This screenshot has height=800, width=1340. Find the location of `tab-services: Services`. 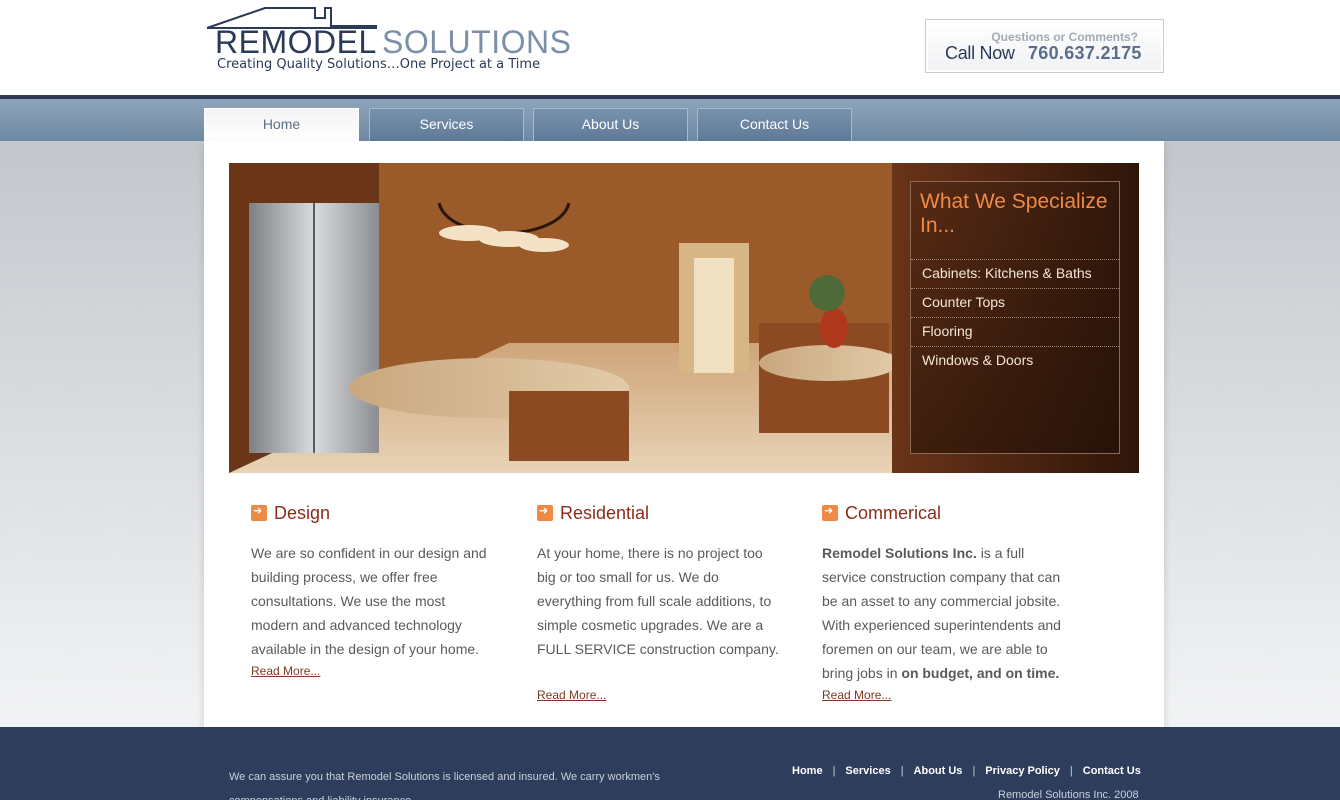

tab-services: Services is located at coordinates (446, 124).